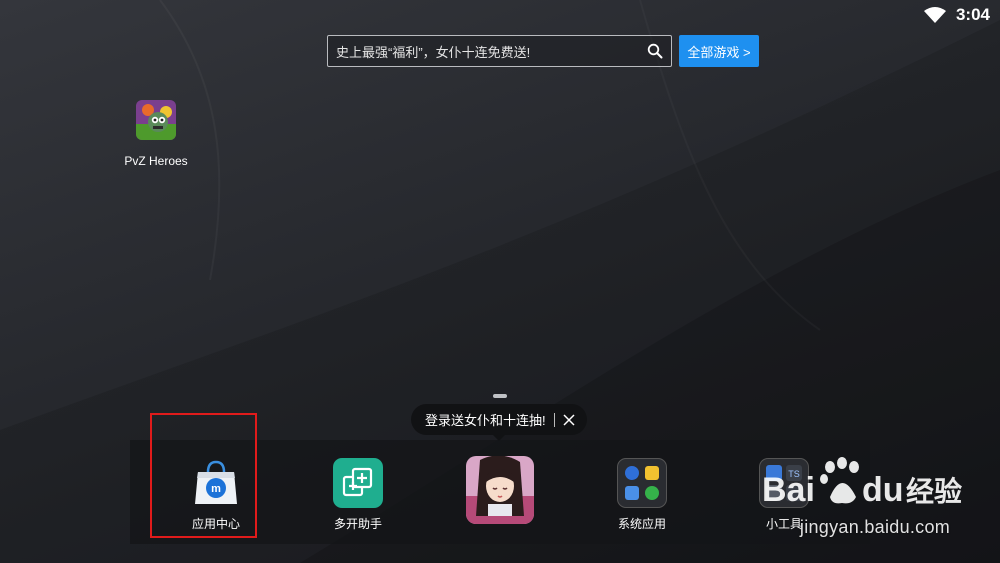 The height and width of the screenshot is (563, 1000). I want to click on watermark-url: jingyan.baidu.com, so click(875, 527).